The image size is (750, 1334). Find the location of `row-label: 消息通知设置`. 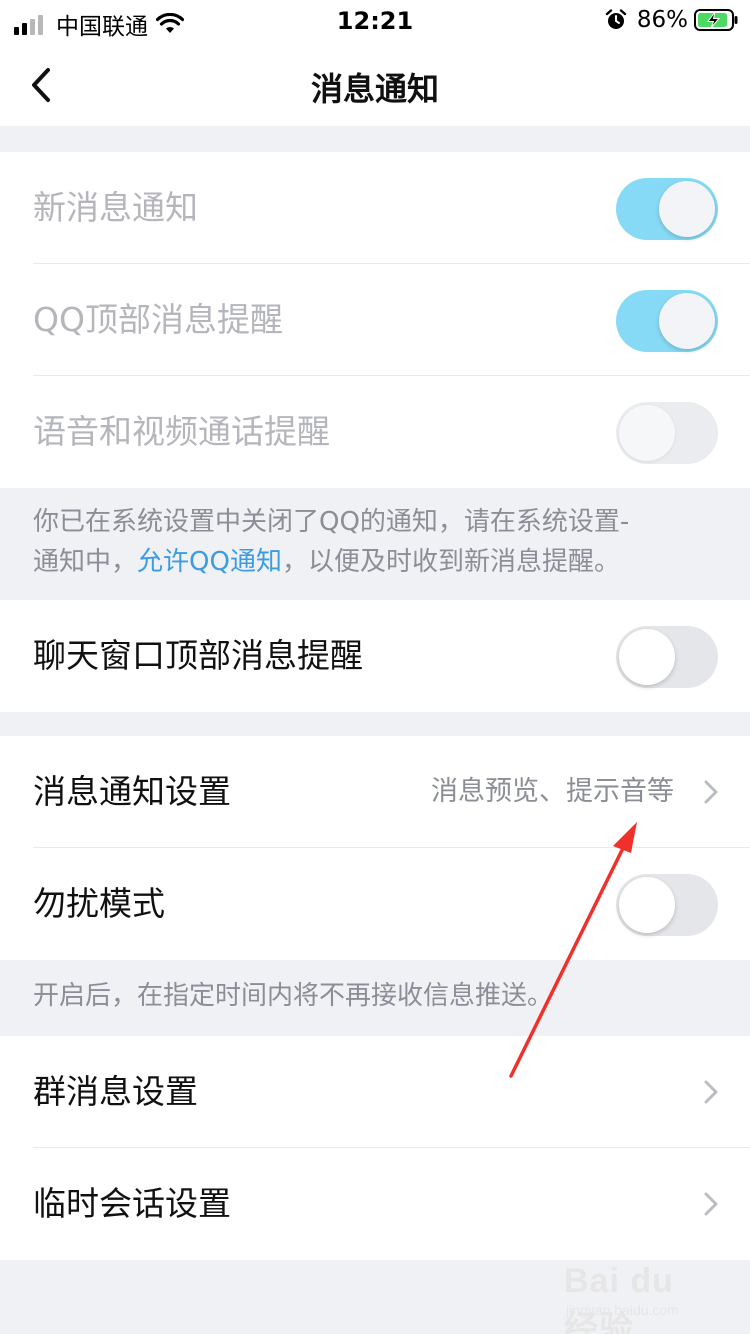

row-label: 消息通知设置 is located at coordinates (132, 791).